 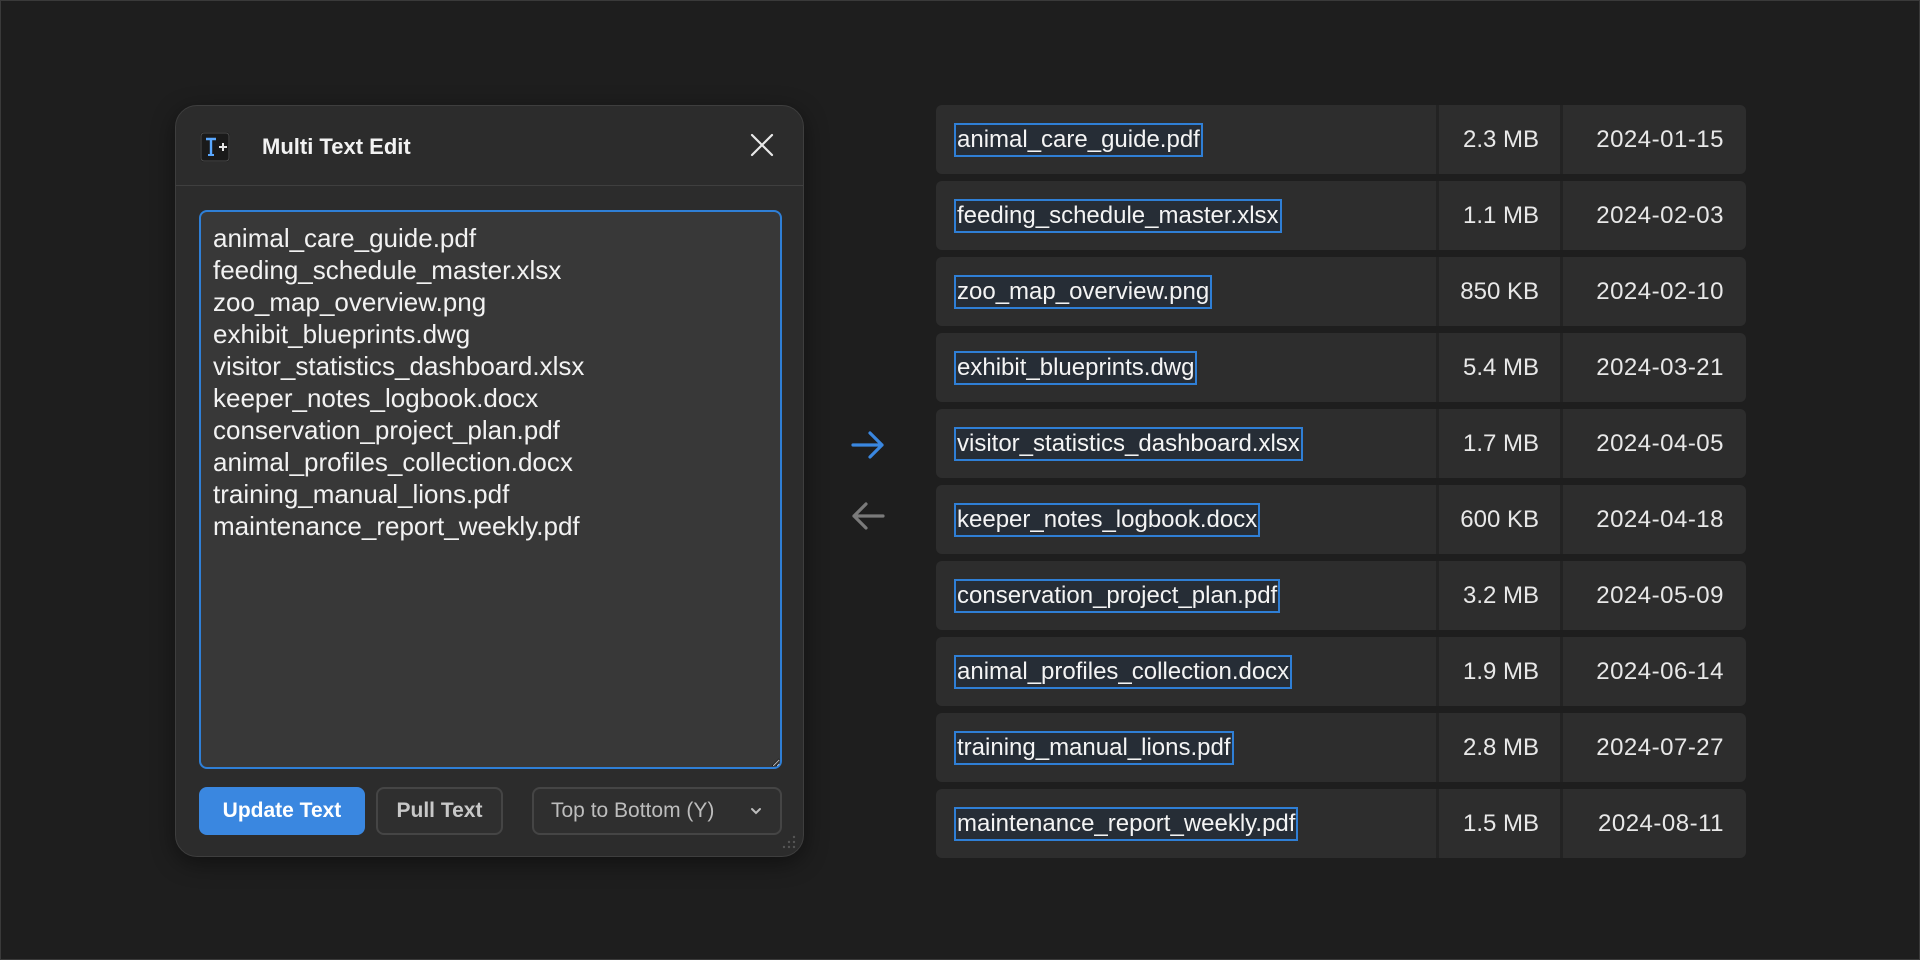 What do you see at coordinates (1078, 139) in the screenshot?
I see `file-name-text: animal_care_guide.pdf` at bounding box center [1078, 139].